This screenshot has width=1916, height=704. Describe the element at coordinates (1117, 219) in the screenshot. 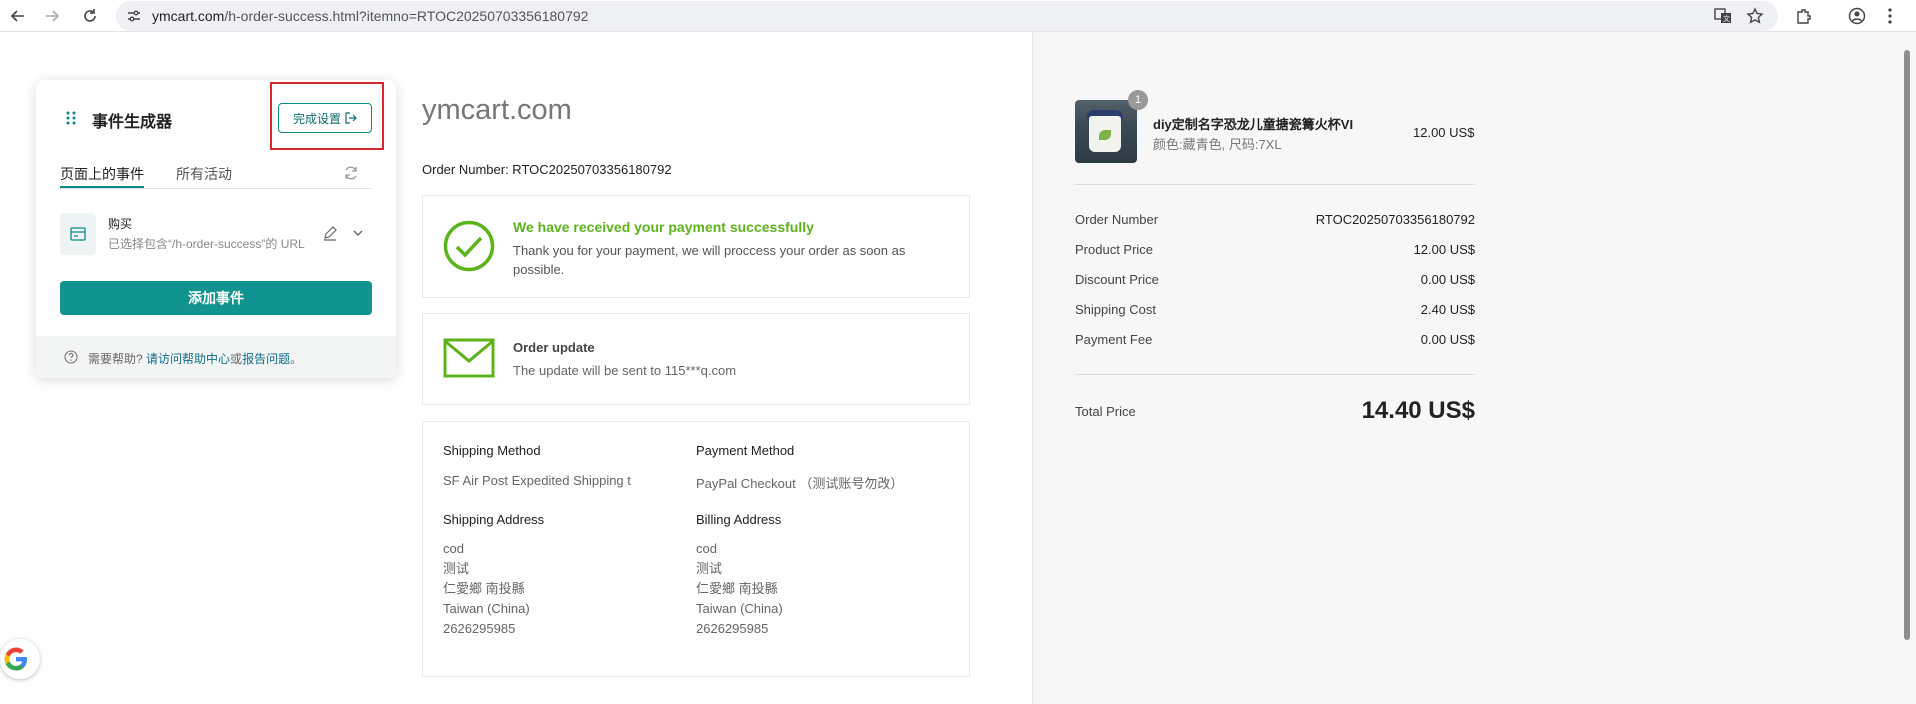

I see `summary-row-label: Order Number` at that location.